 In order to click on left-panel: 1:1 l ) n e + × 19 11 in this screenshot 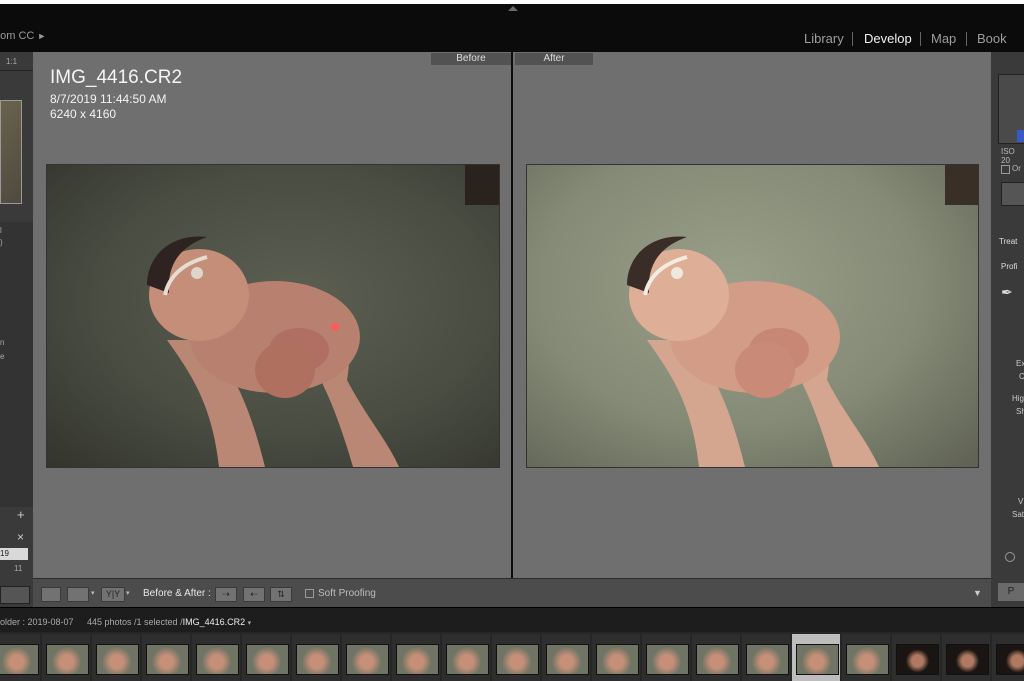, I will do `click(16, 329)`.